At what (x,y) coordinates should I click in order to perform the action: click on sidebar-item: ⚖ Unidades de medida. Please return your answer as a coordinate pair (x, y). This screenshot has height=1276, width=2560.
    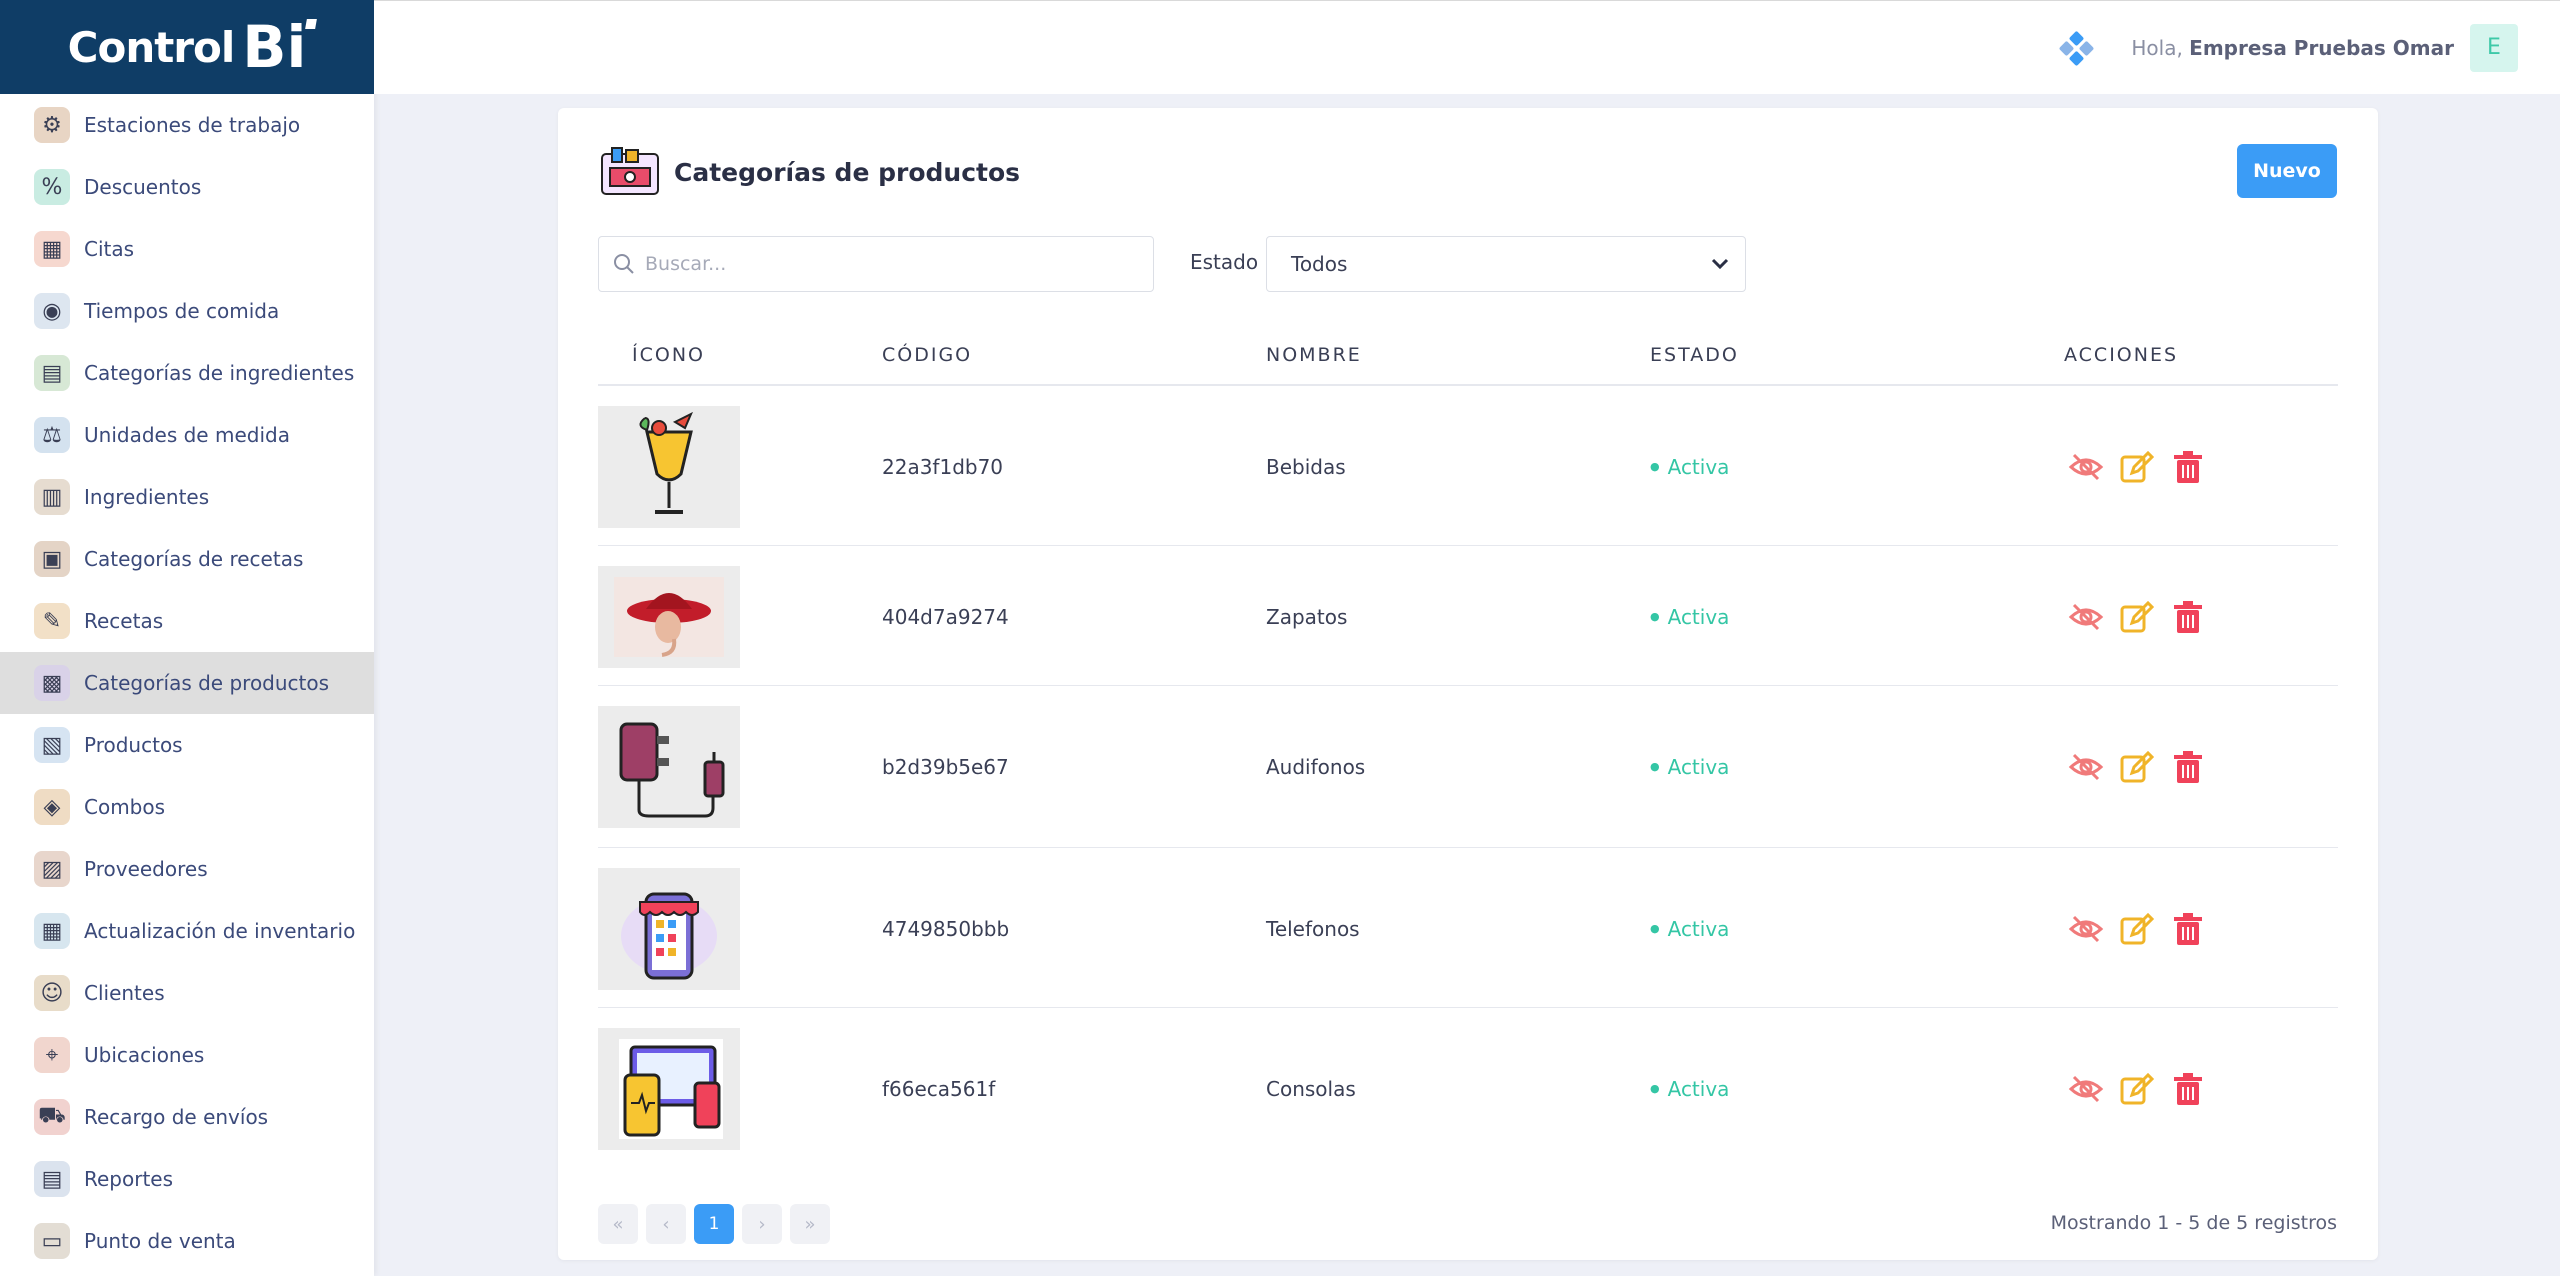
    Looking at the image, I should click on (187, 435).